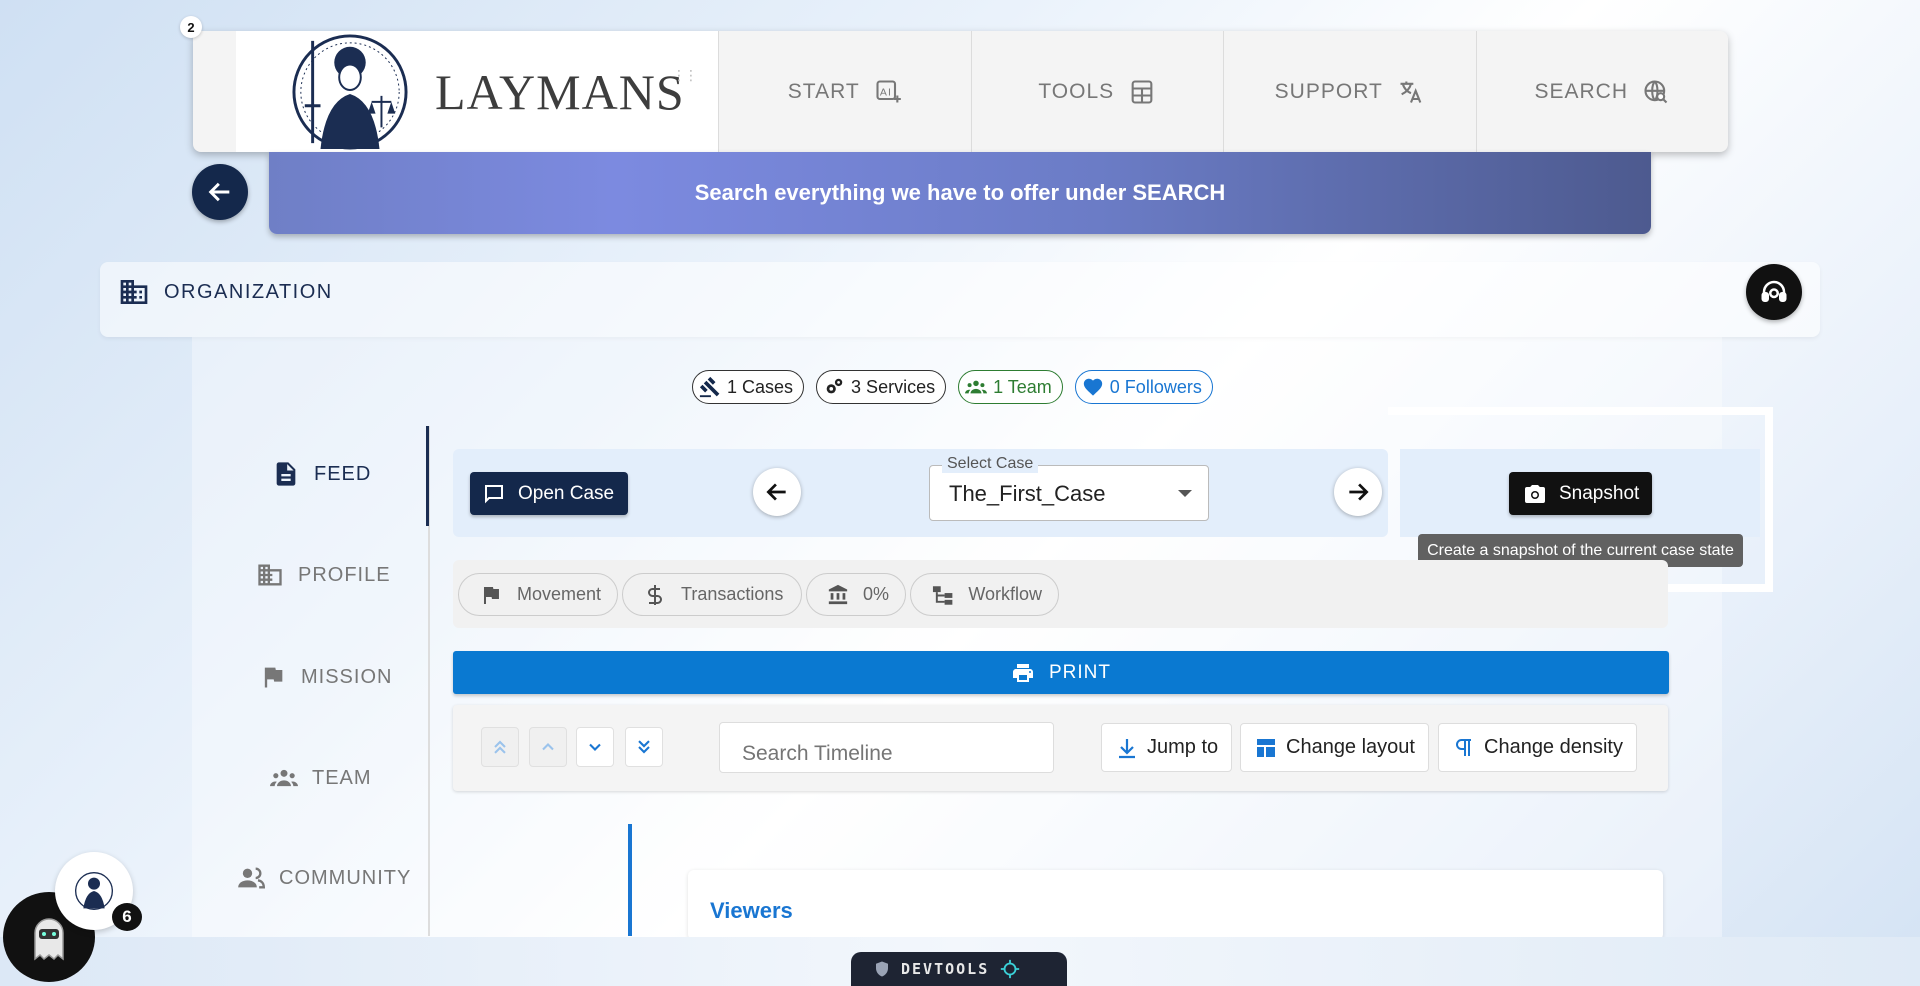 Image resolution: width=1920 pixels, height=986 pixels. I want to click on timeline-search-input, so click(886, 747).